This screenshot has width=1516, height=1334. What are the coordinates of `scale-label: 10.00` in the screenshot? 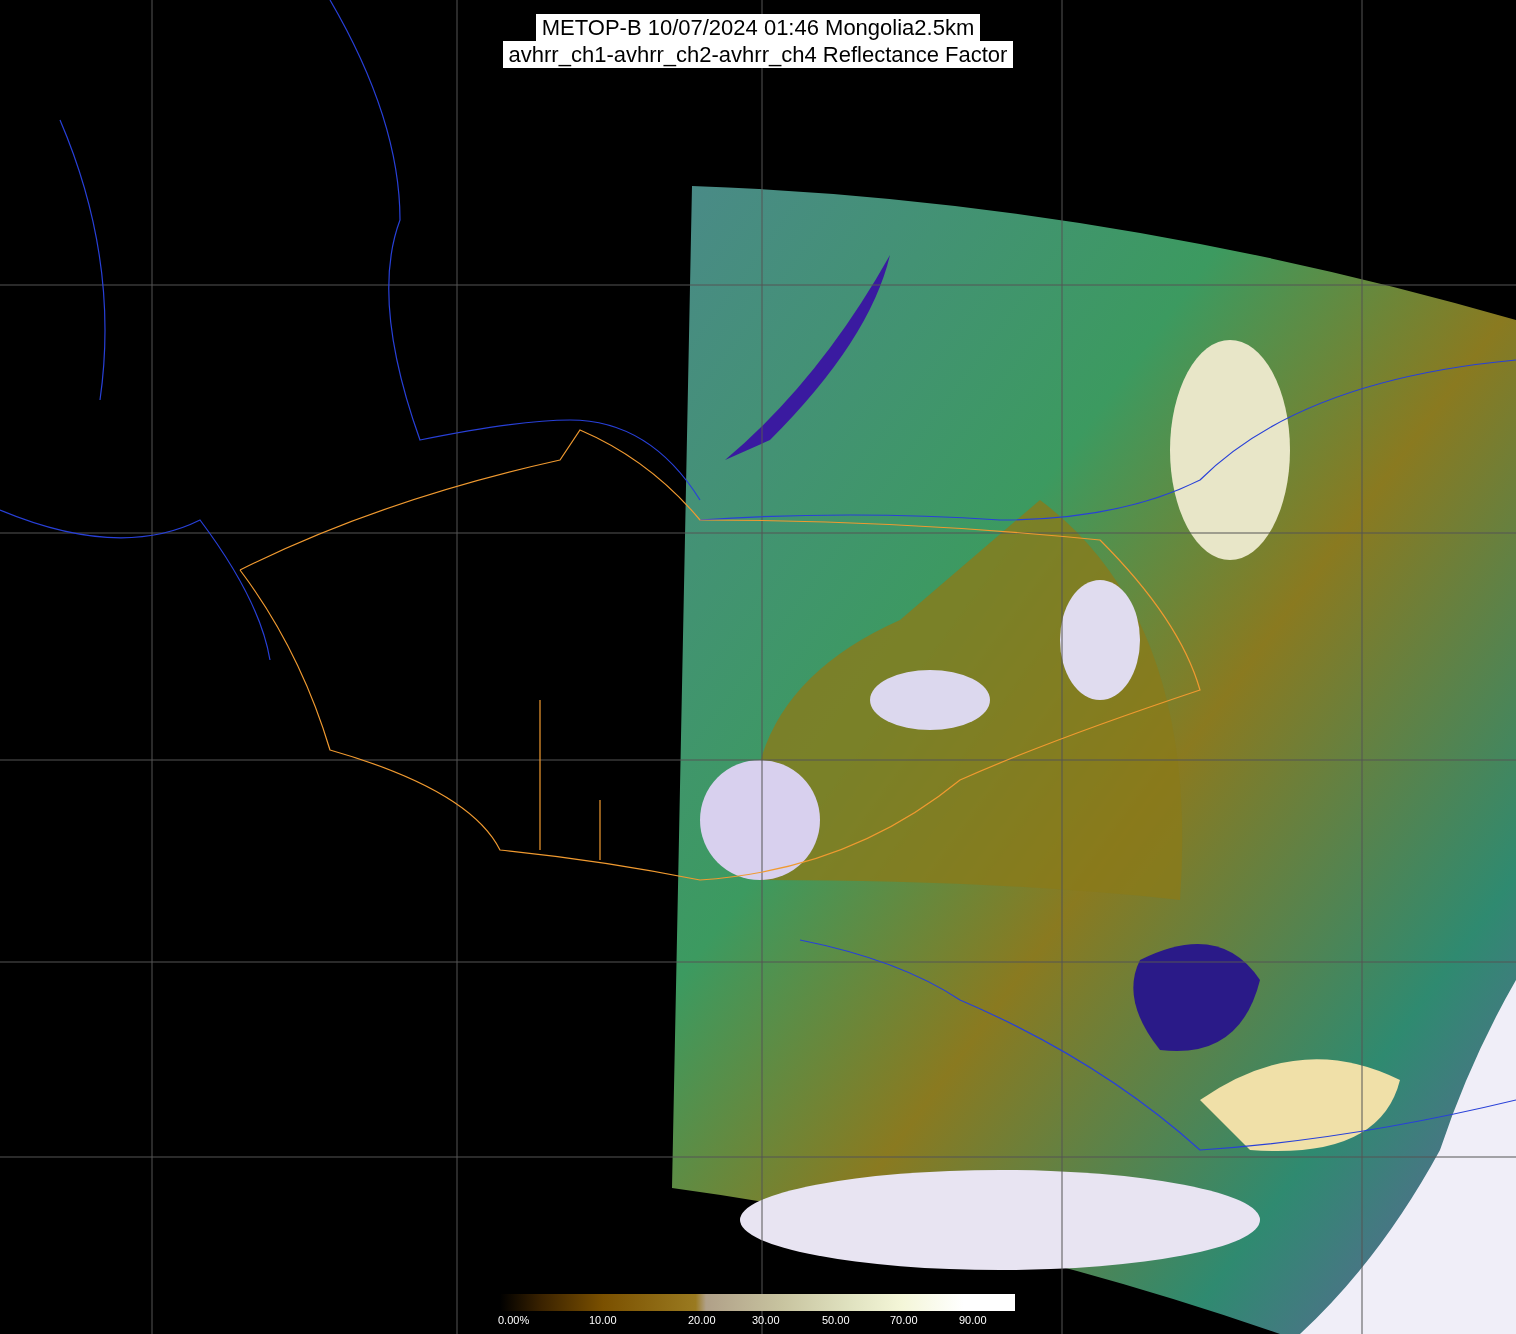 It's located at (603, 1320).